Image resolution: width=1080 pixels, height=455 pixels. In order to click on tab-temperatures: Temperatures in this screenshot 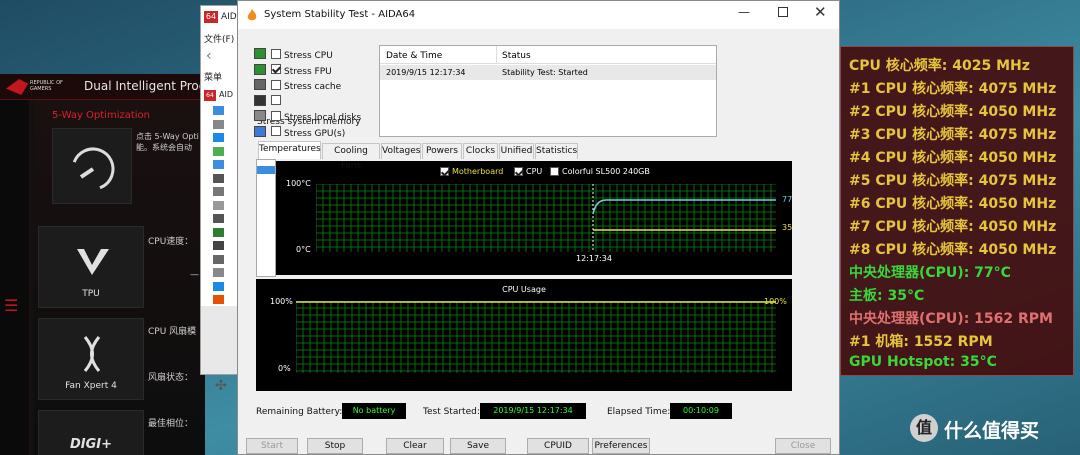, I will do `click(289, 150)`.